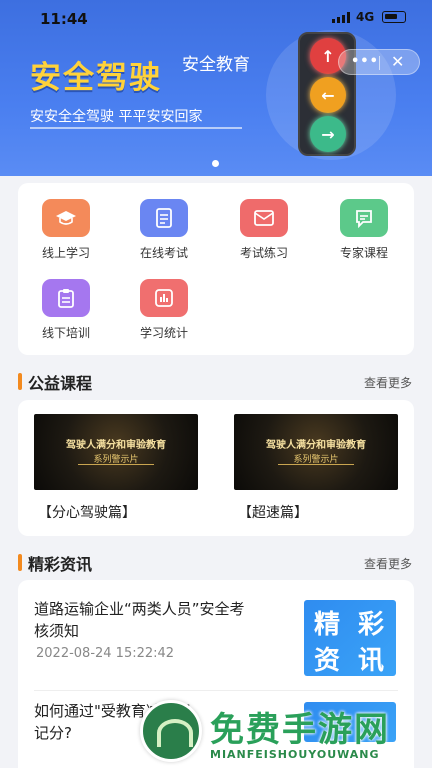  I want to click on watermark-logo-icon, so click(171, 731).